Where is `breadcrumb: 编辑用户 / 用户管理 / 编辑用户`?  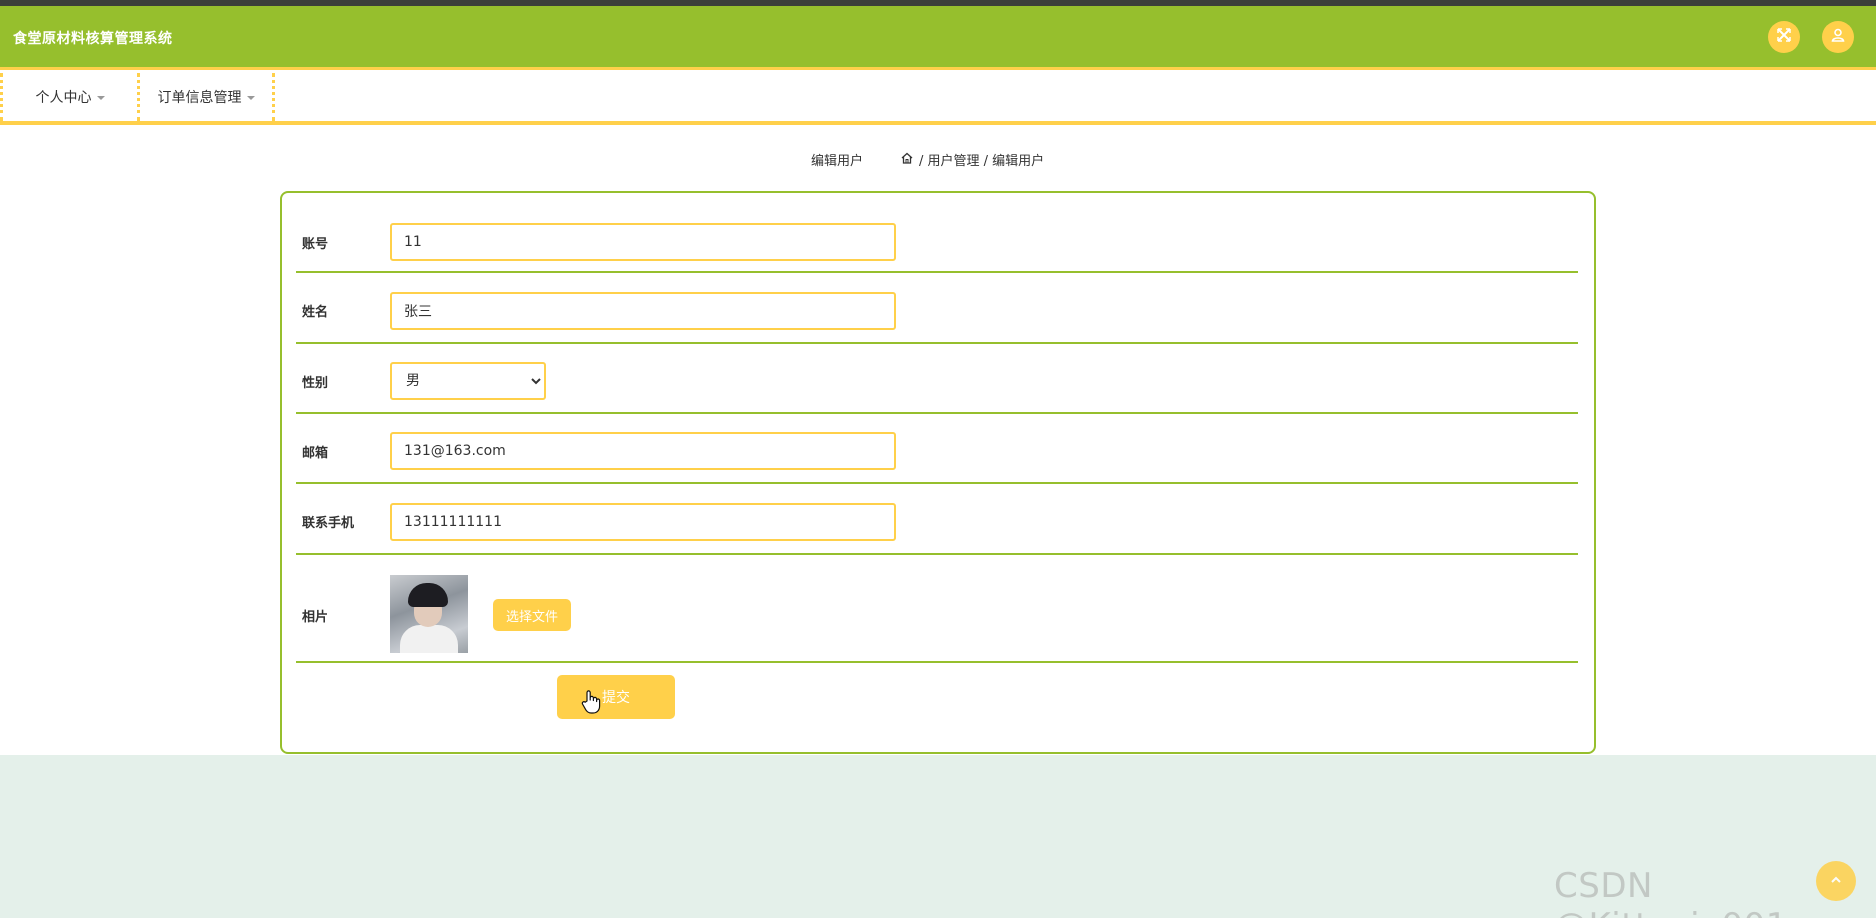
breadcrumb: 编辑用户 / 用户管理 / 编辑用户 is located at coordinates (938, 160).